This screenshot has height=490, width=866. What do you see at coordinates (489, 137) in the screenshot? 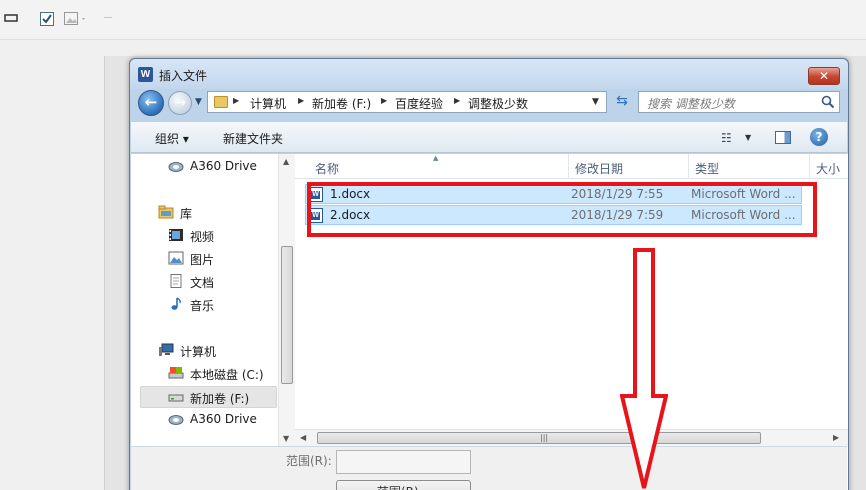
I see `command-bar: 组织 ▾ 新建文件夹 ☷ ▼ ?` at bounding box center [489, 137].